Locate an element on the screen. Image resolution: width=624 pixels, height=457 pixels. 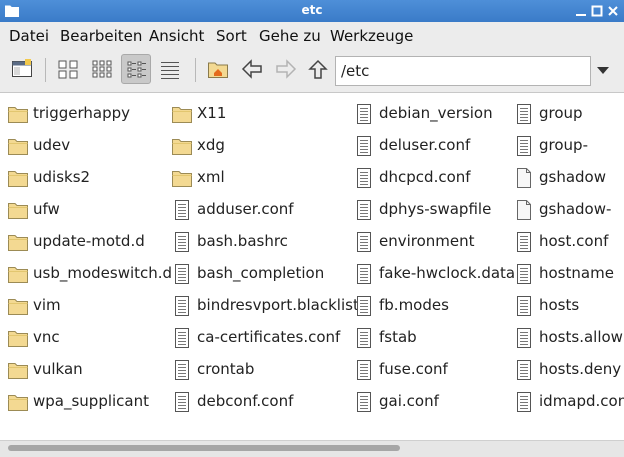
file-name: fstab is located at coordinates (398, 337).